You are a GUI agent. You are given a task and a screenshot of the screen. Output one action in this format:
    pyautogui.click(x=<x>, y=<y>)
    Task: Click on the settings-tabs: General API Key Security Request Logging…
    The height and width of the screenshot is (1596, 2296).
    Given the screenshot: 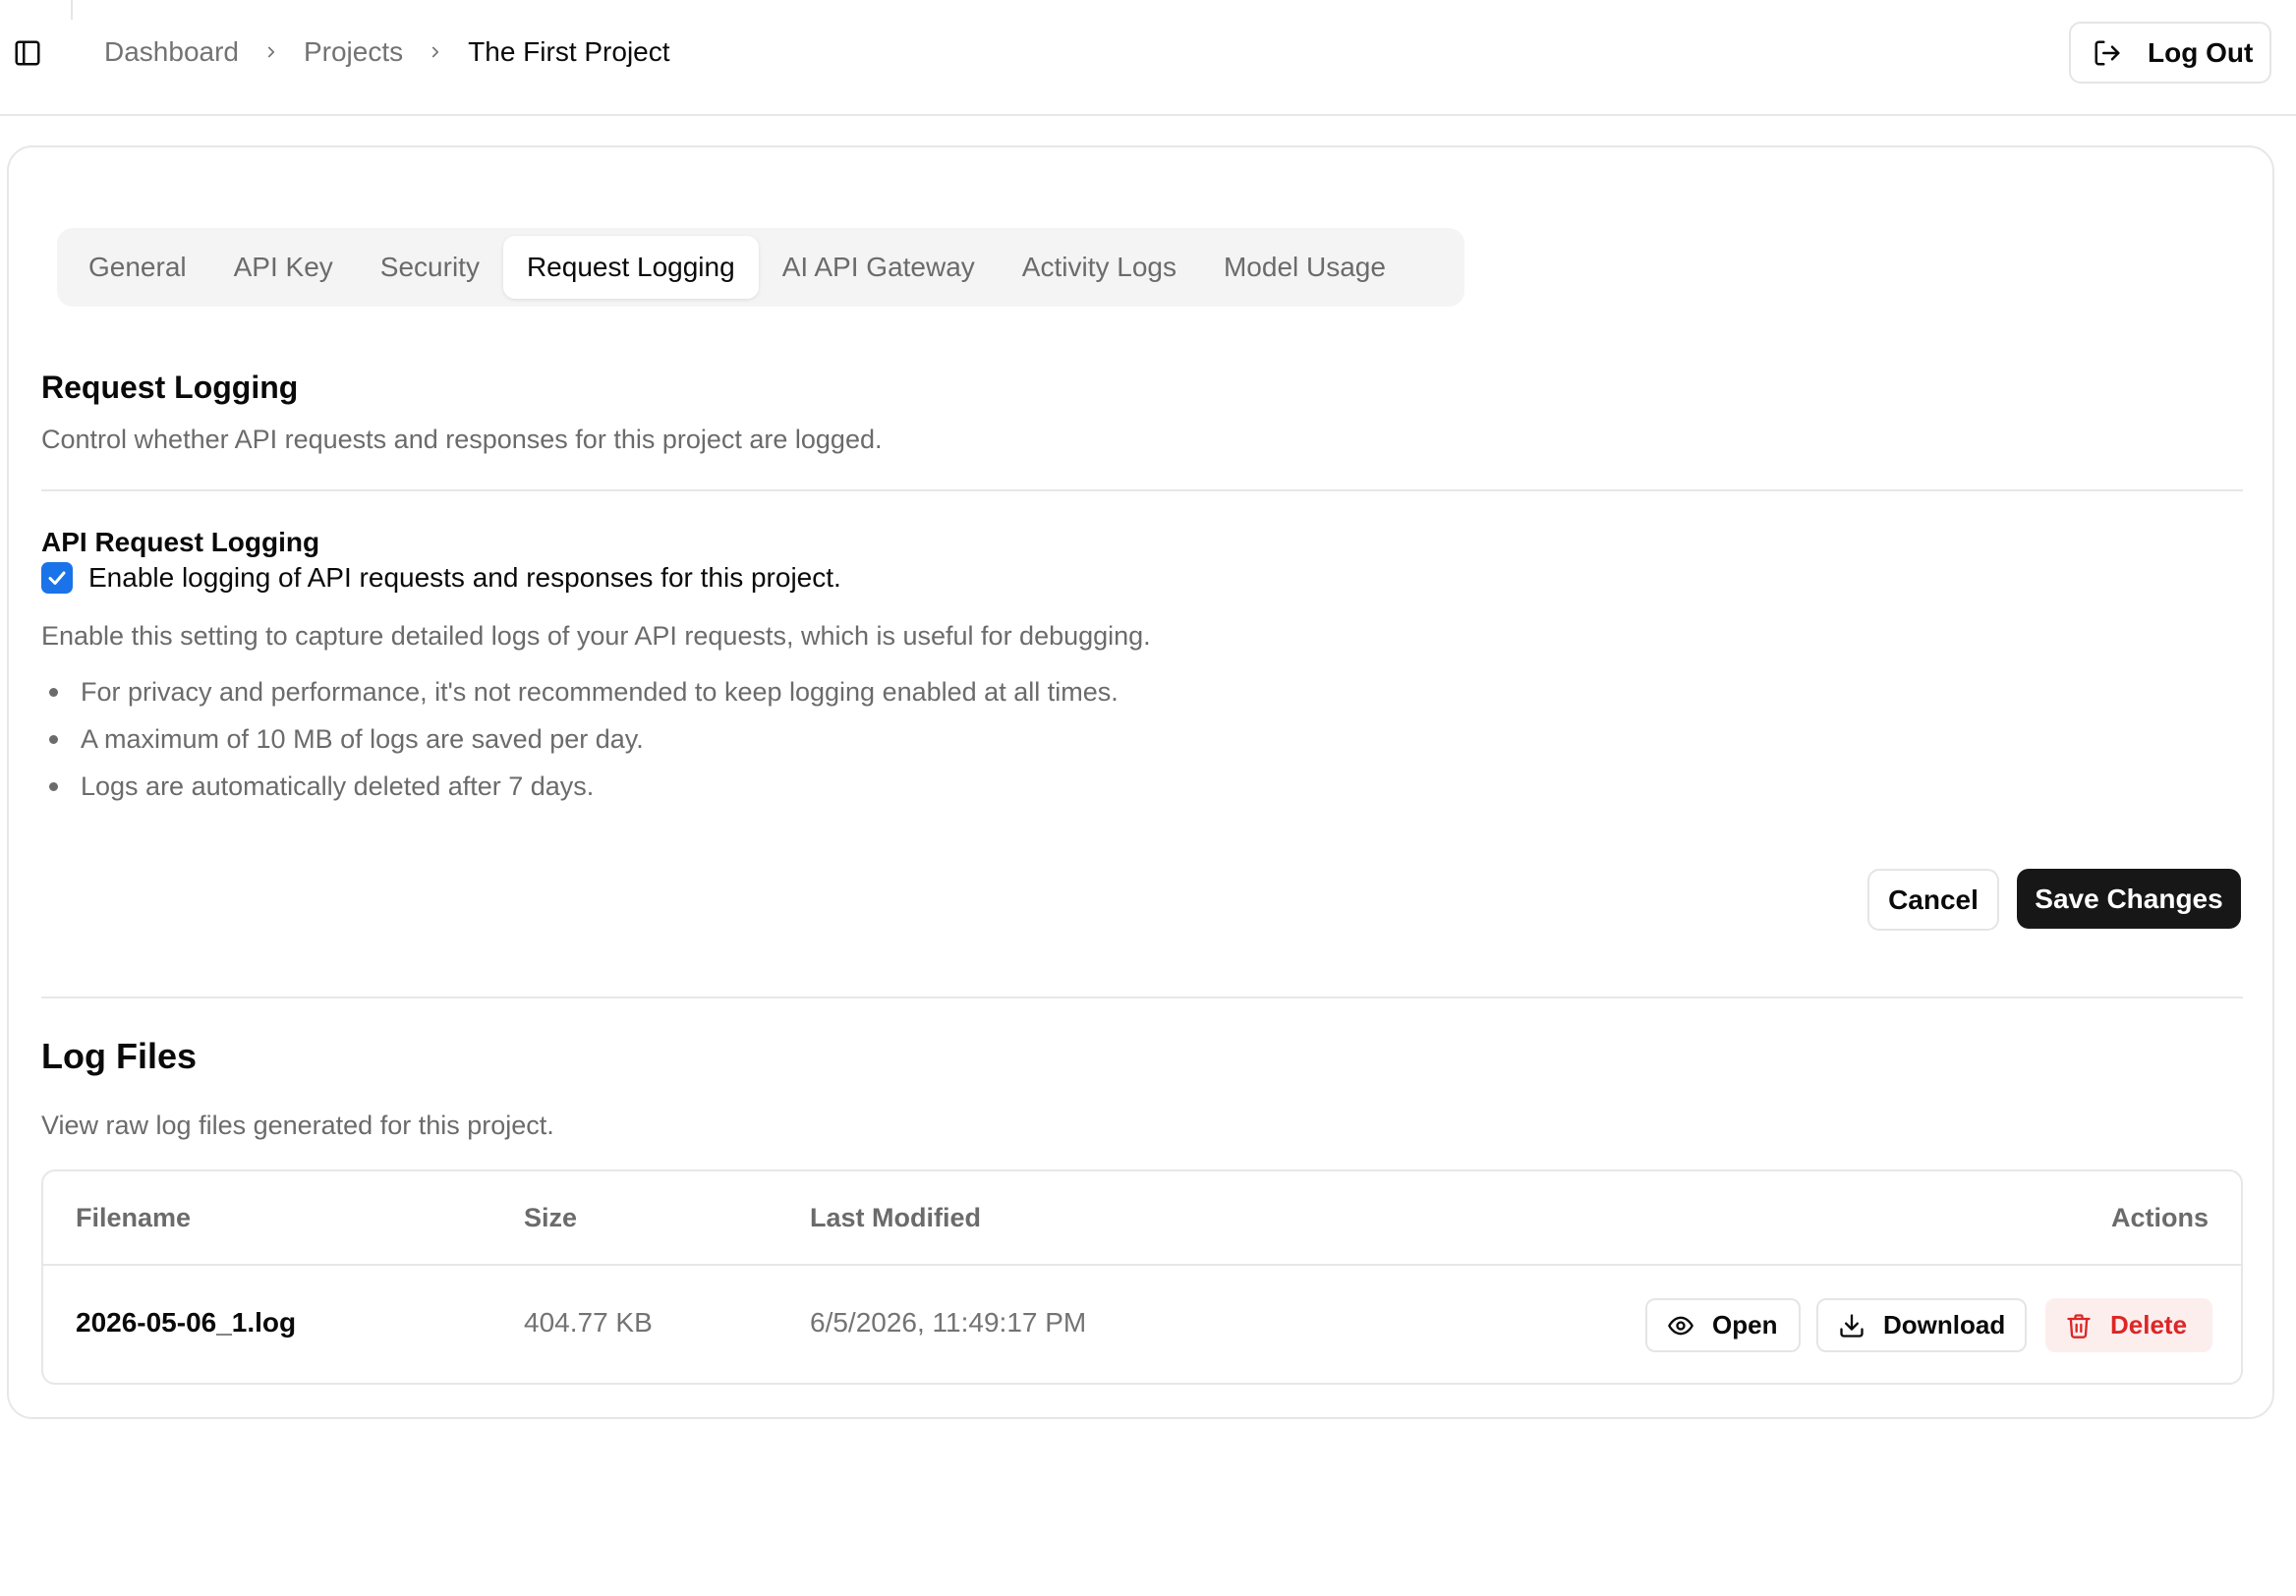 What is the action you would take?
    pyautogui.click(x=761, y=267)
    